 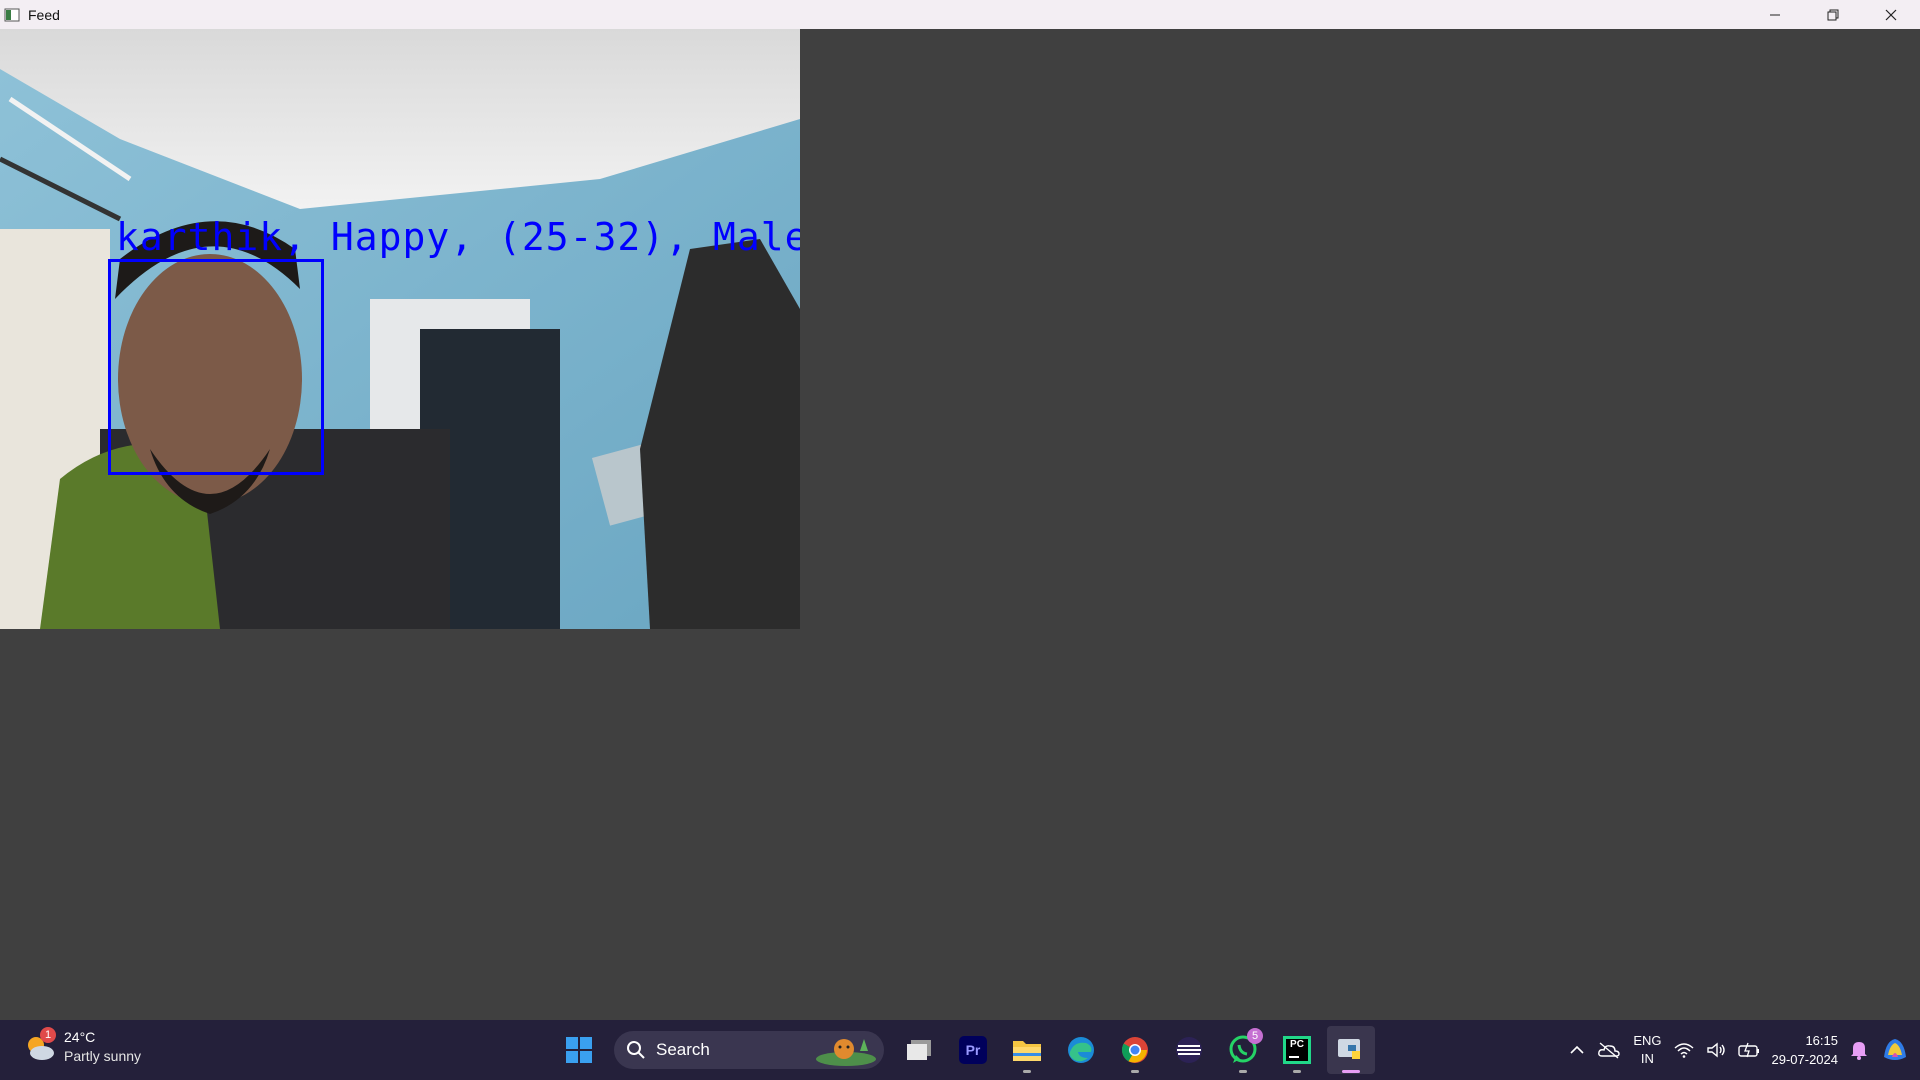 What do you see at coordinates (12, 15) in the screenshot?
I see `app-window-icon` at bounding box center [12, 15].